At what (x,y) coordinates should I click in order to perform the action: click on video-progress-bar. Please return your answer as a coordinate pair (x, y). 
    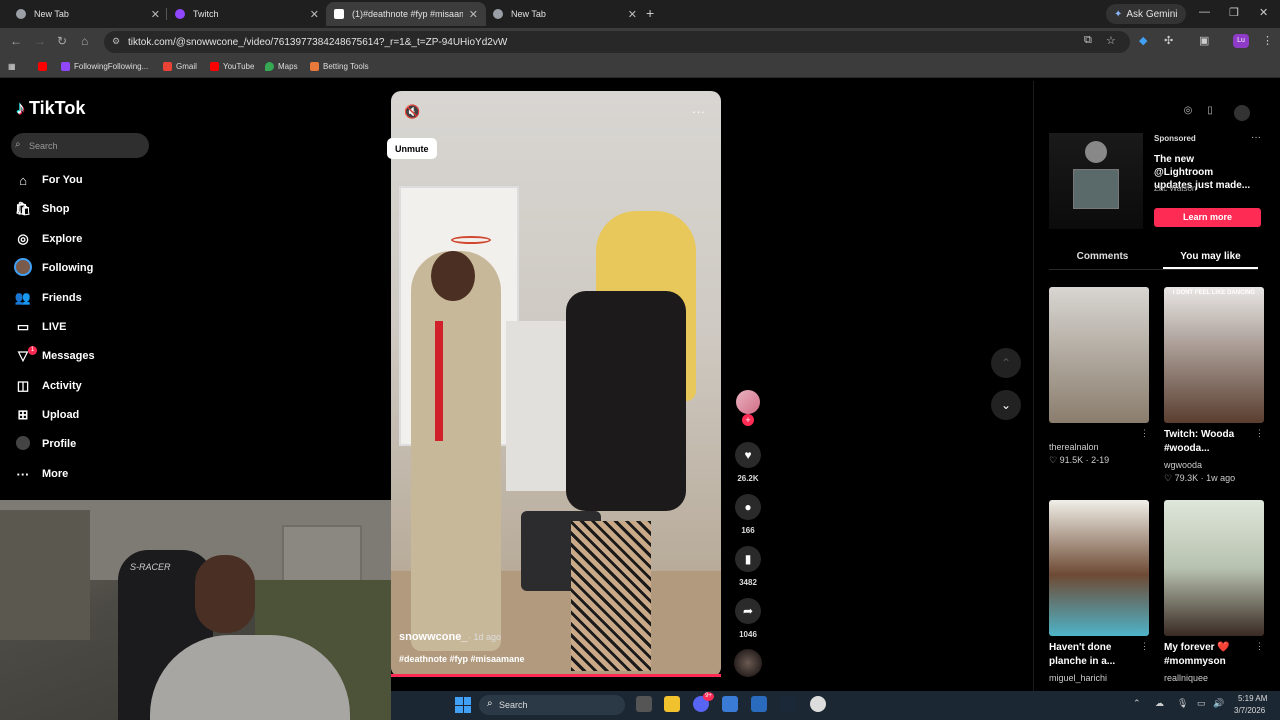
    Looking at the image, I should click on (556, 675).